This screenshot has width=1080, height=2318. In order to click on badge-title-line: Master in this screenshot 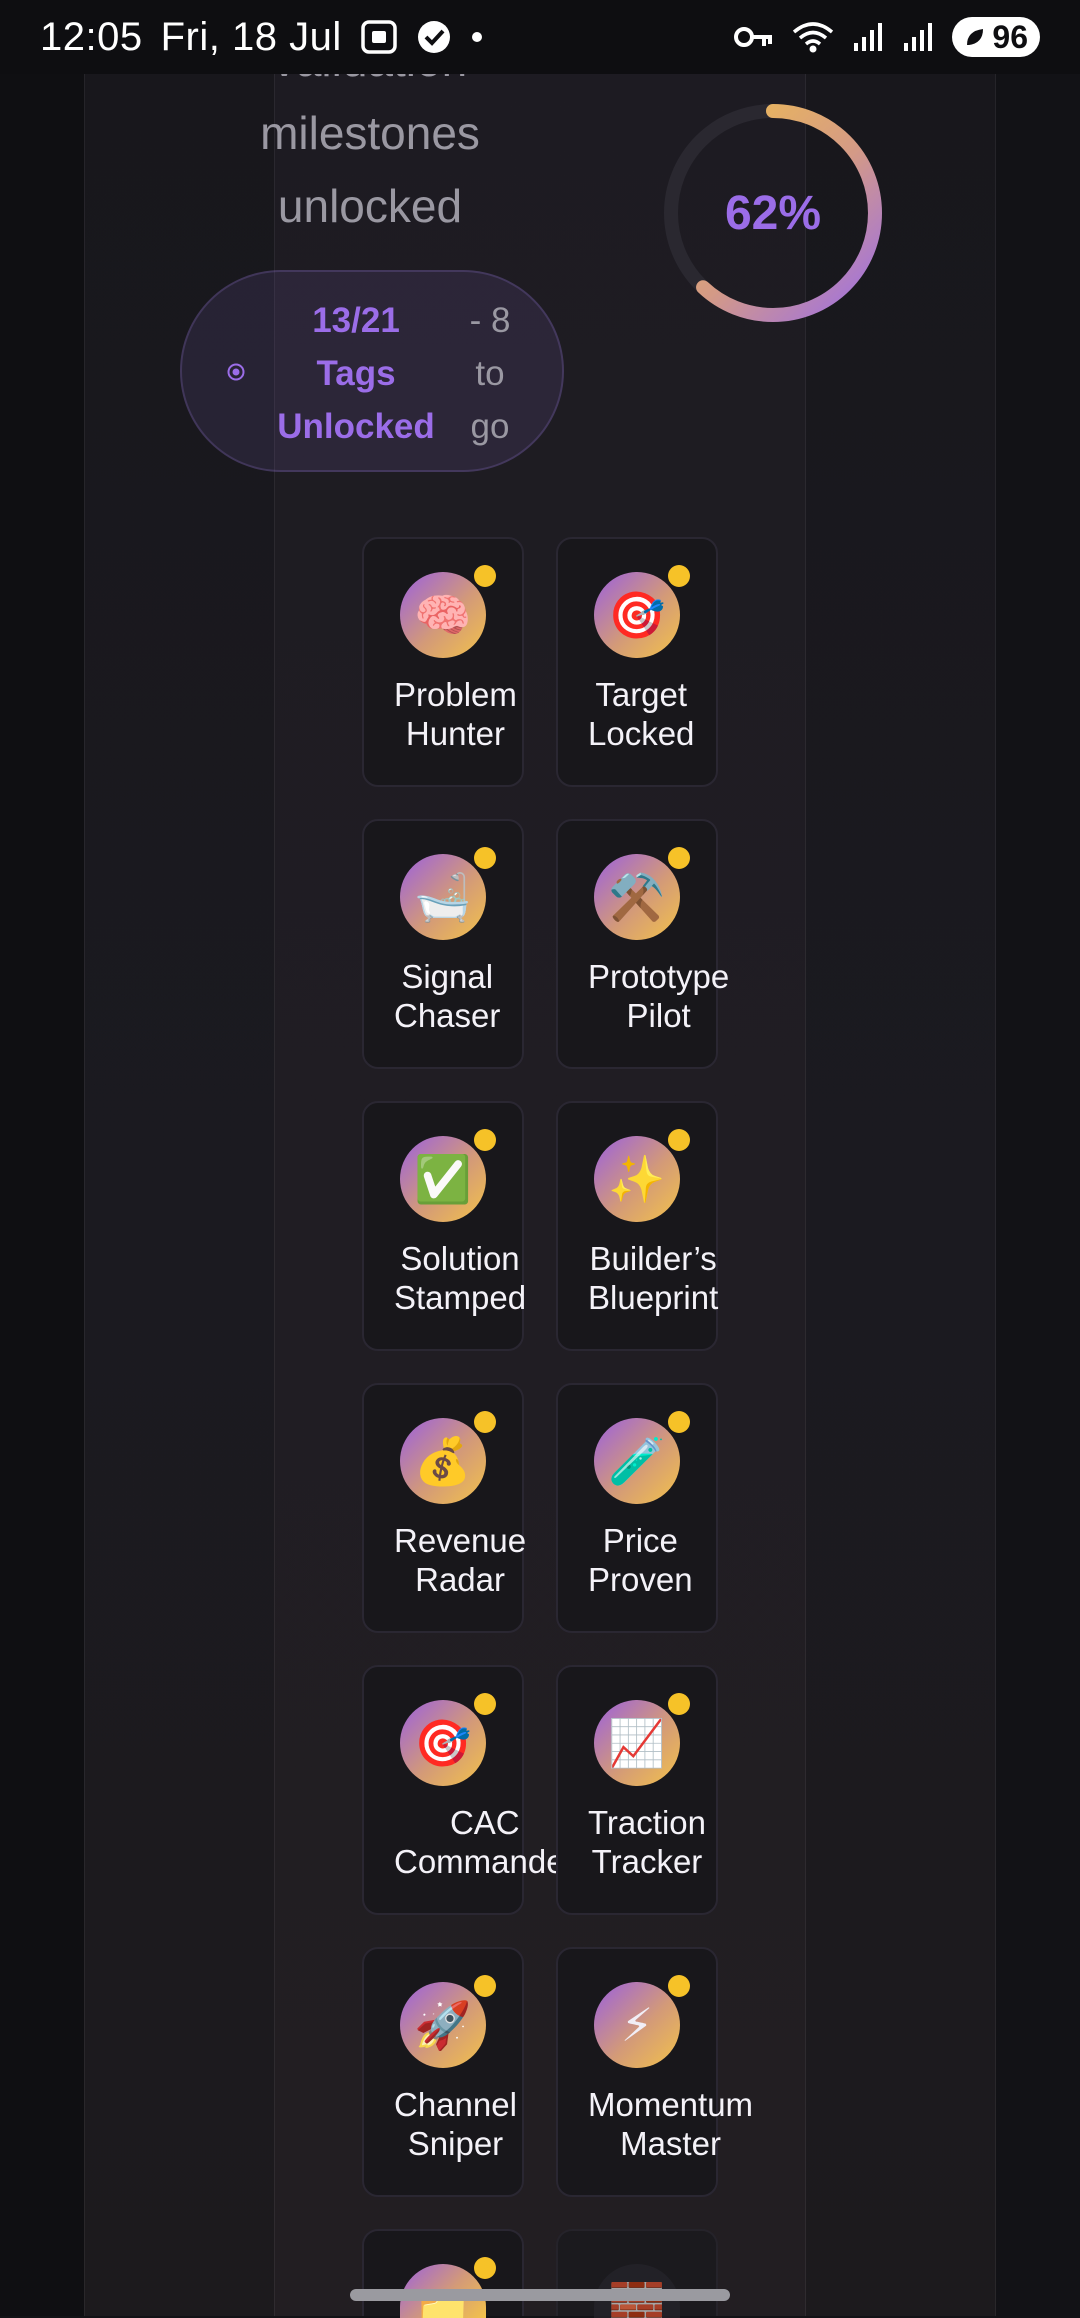, I will do `click(670, 2143)`.